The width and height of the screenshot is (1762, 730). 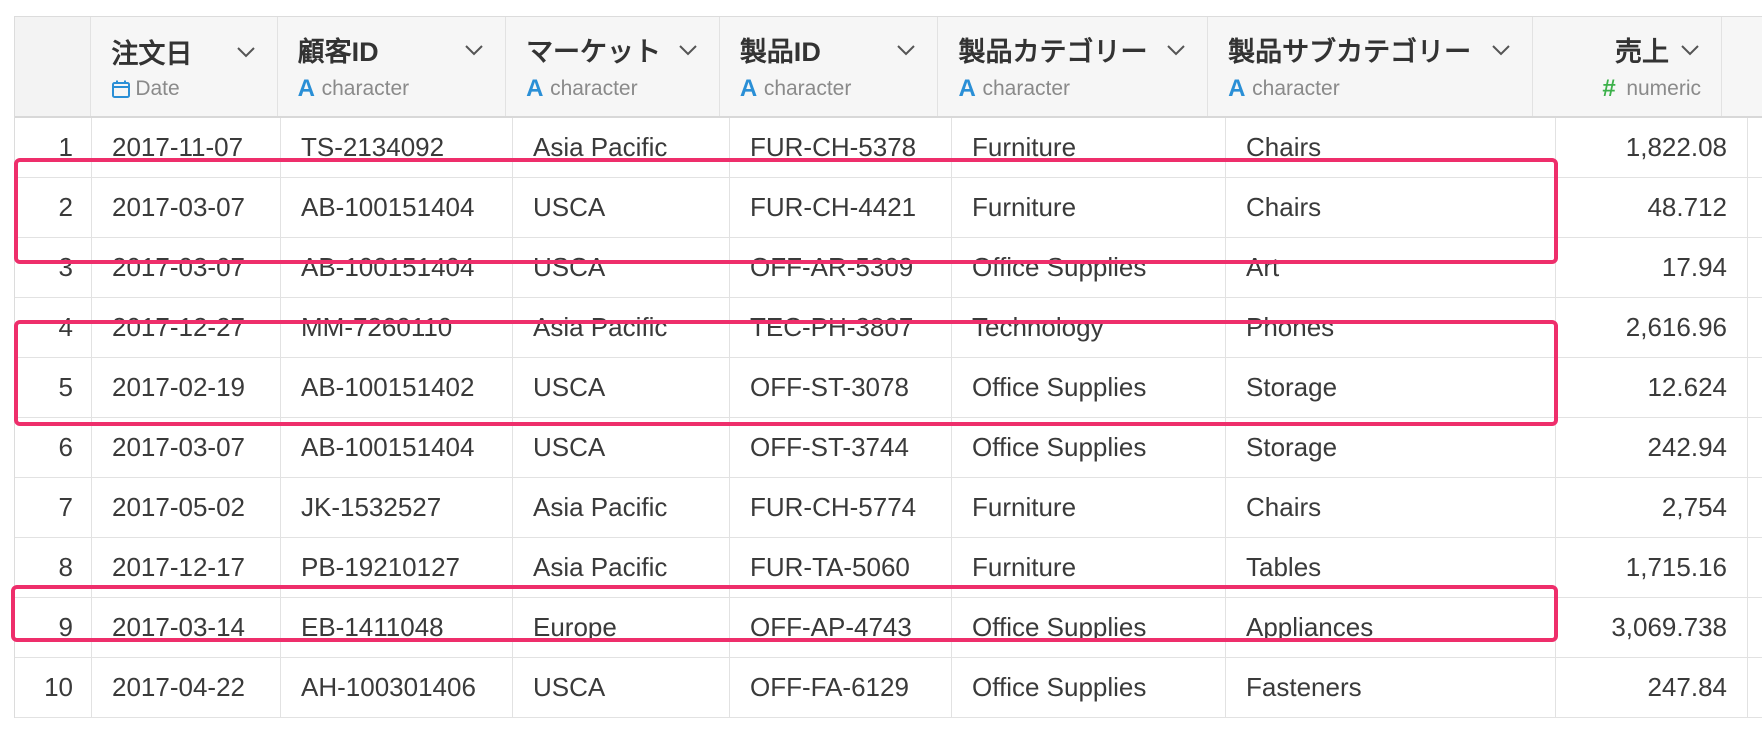 What do you see at coordinates (841, 687) in the screenshot?
I see `product-id-cell: OFF-FA-6129` at bounding box center [841, 687].